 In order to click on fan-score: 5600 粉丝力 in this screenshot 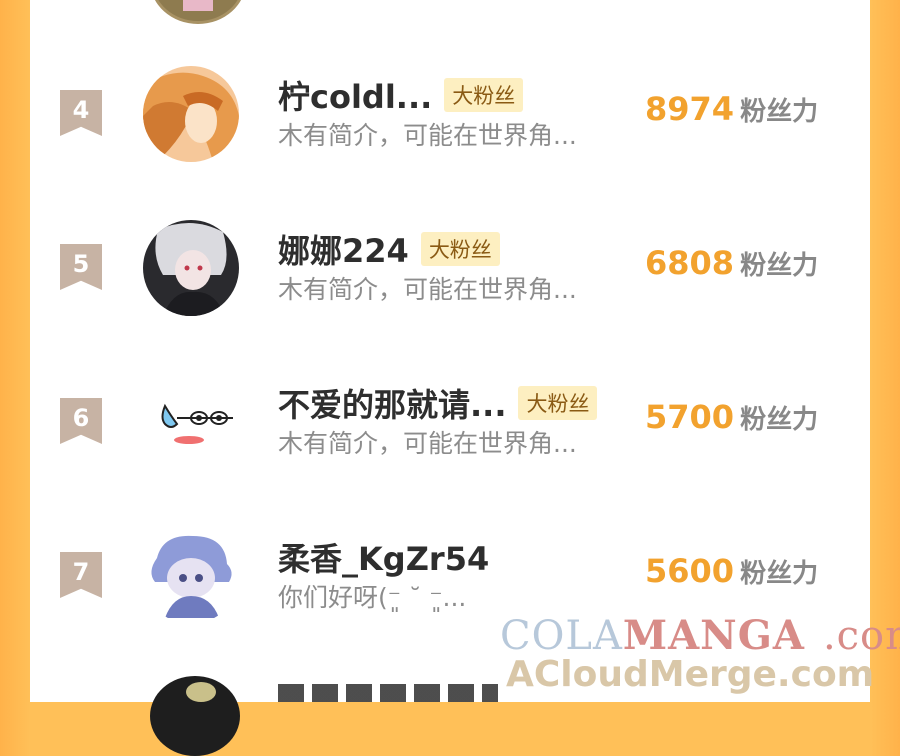, I will do `click(731, 571)`.